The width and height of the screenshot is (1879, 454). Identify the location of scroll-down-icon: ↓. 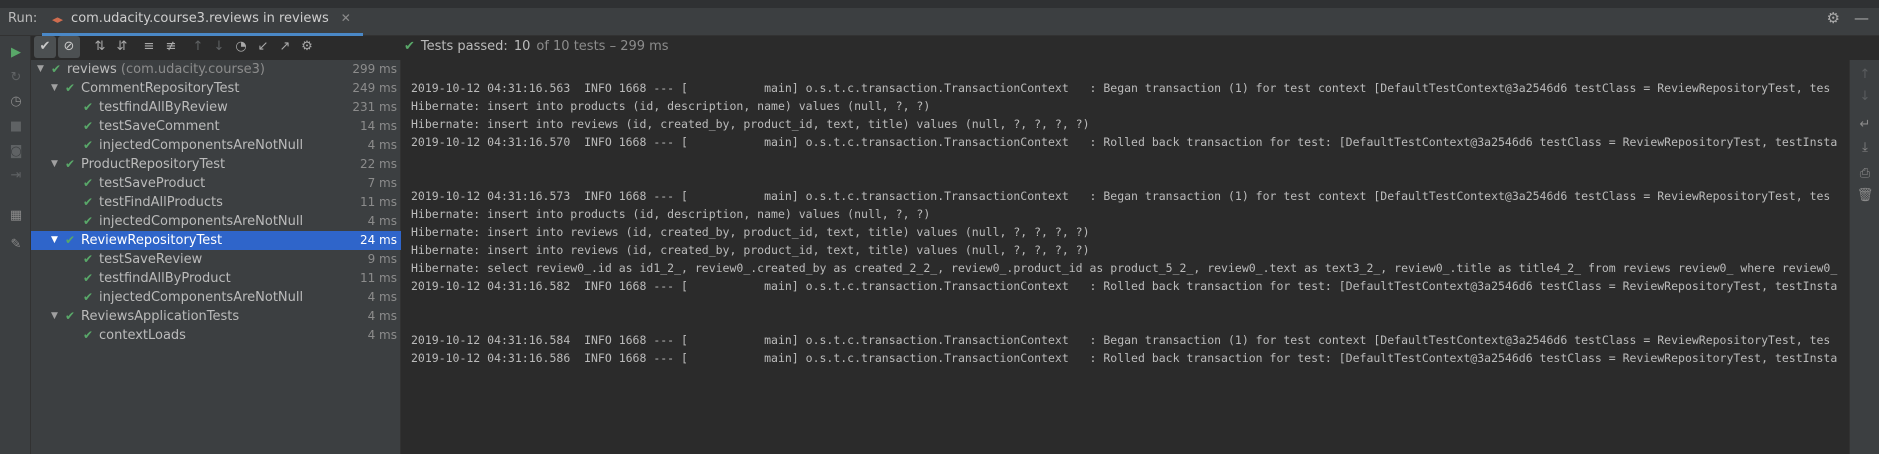
(1865, 97).